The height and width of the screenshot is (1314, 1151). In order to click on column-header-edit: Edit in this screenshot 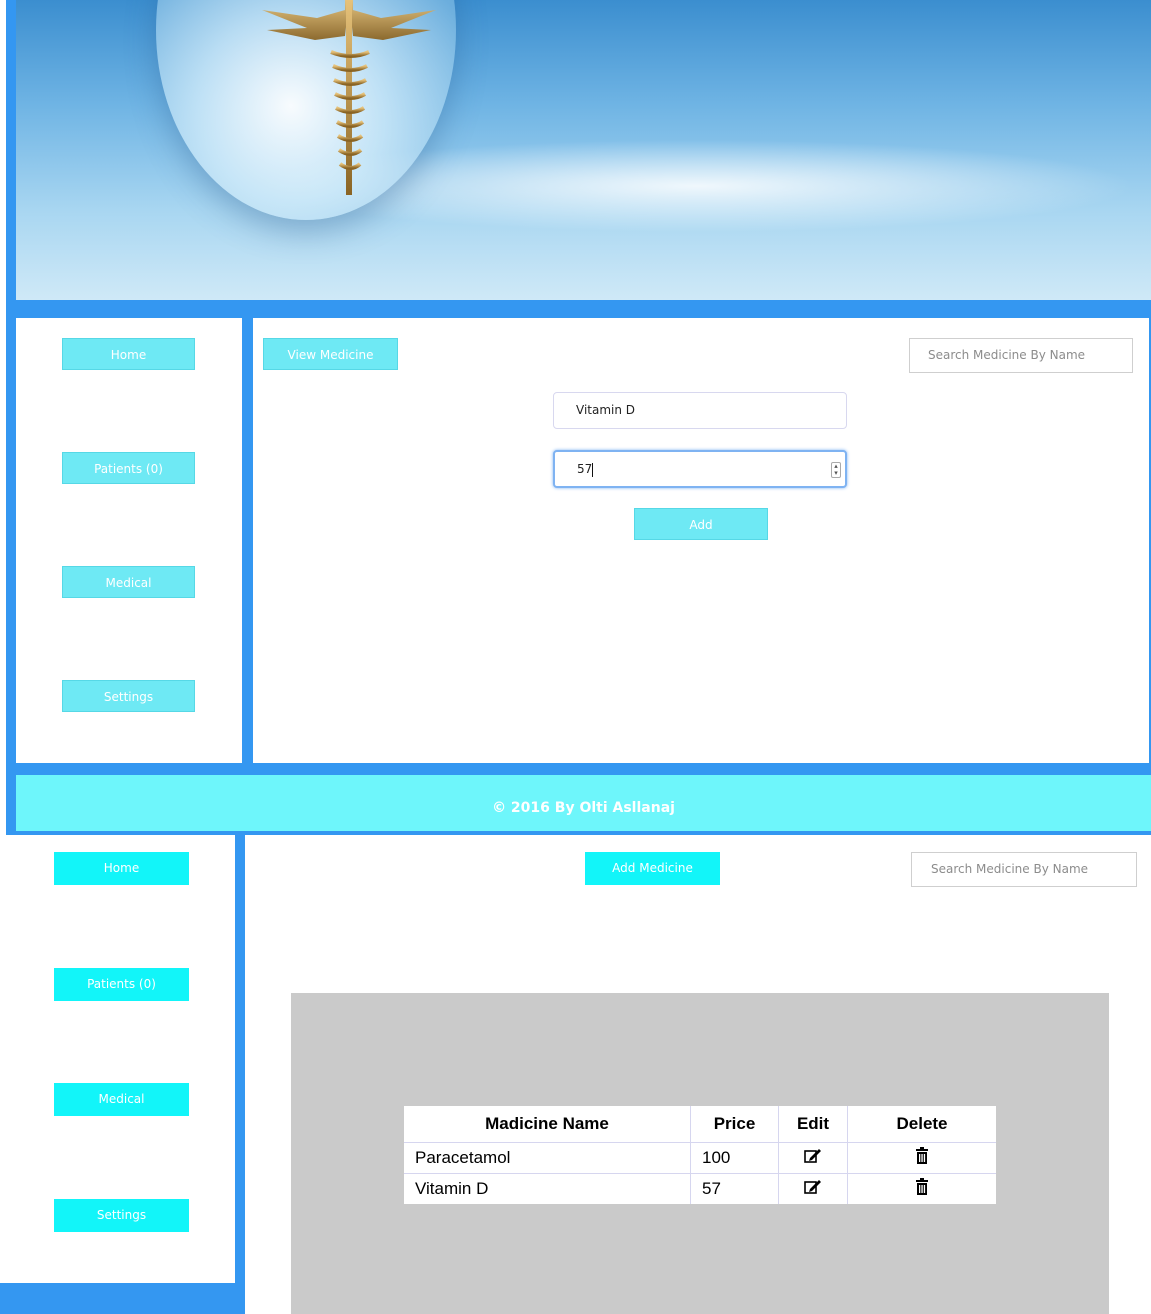, I will do `click(813, 1124)`.